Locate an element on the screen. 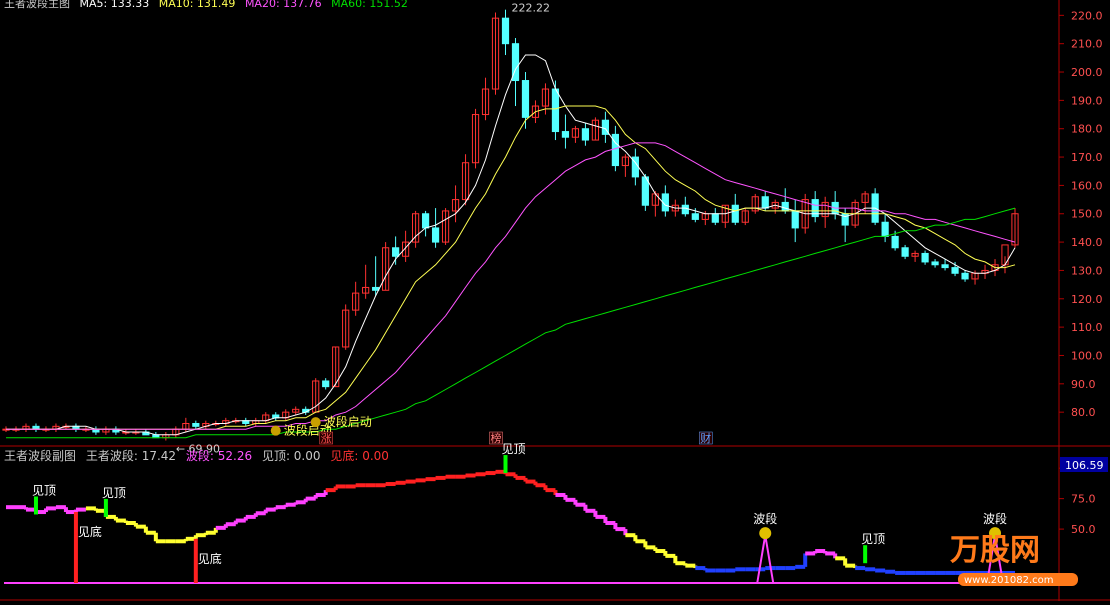 The height and width of the screenshot is (605, 1110). top-label: 见顶: 0.00 is located at coordinates (291, 456).